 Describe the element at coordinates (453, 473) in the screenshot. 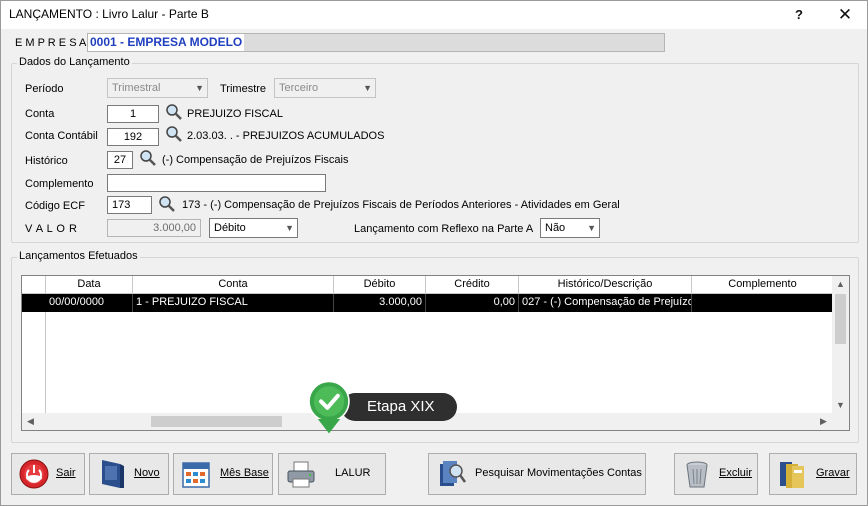

I see `search-records-icon` at that location.